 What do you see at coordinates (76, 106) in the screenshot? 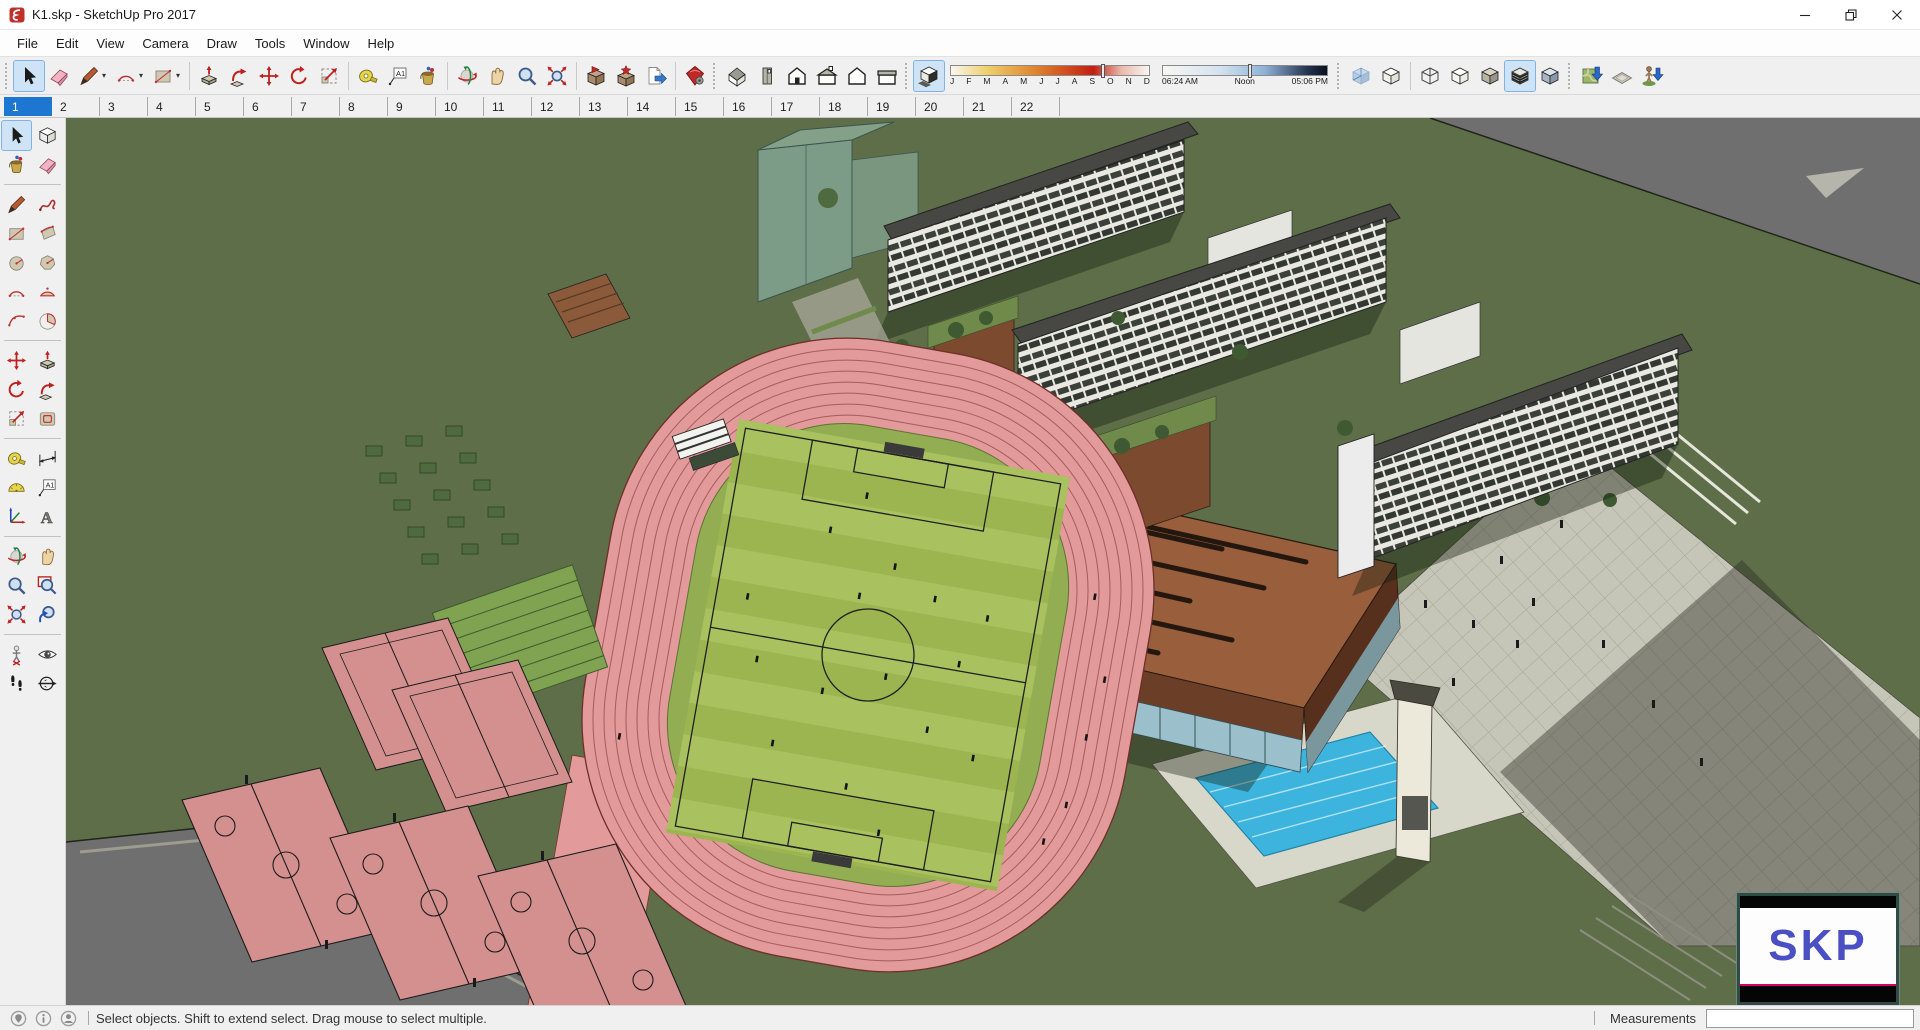
I see `scene-tab: 2` at bounding box center [76, 106].